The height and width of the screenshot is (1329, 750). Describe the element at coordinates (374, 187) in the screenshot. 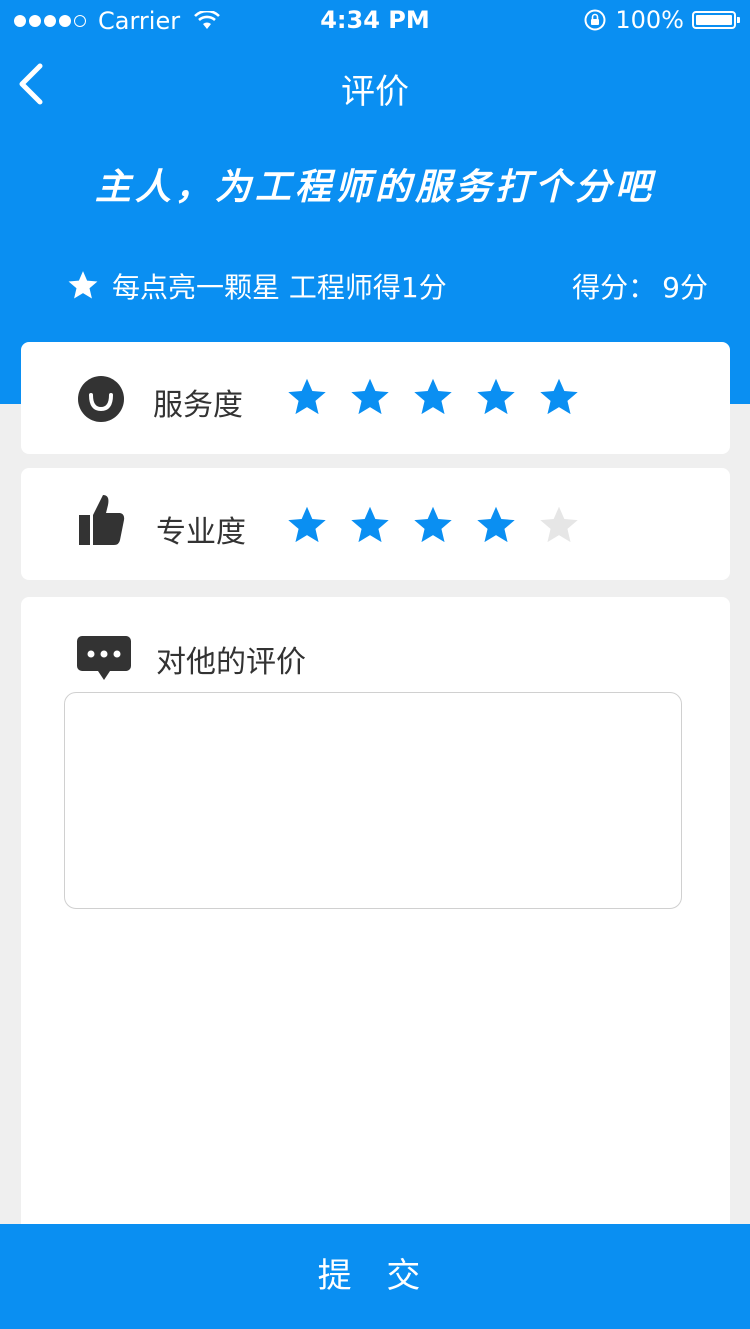

I see `slogan-text: 主人，为工程师的服务打个分吧` at that location.